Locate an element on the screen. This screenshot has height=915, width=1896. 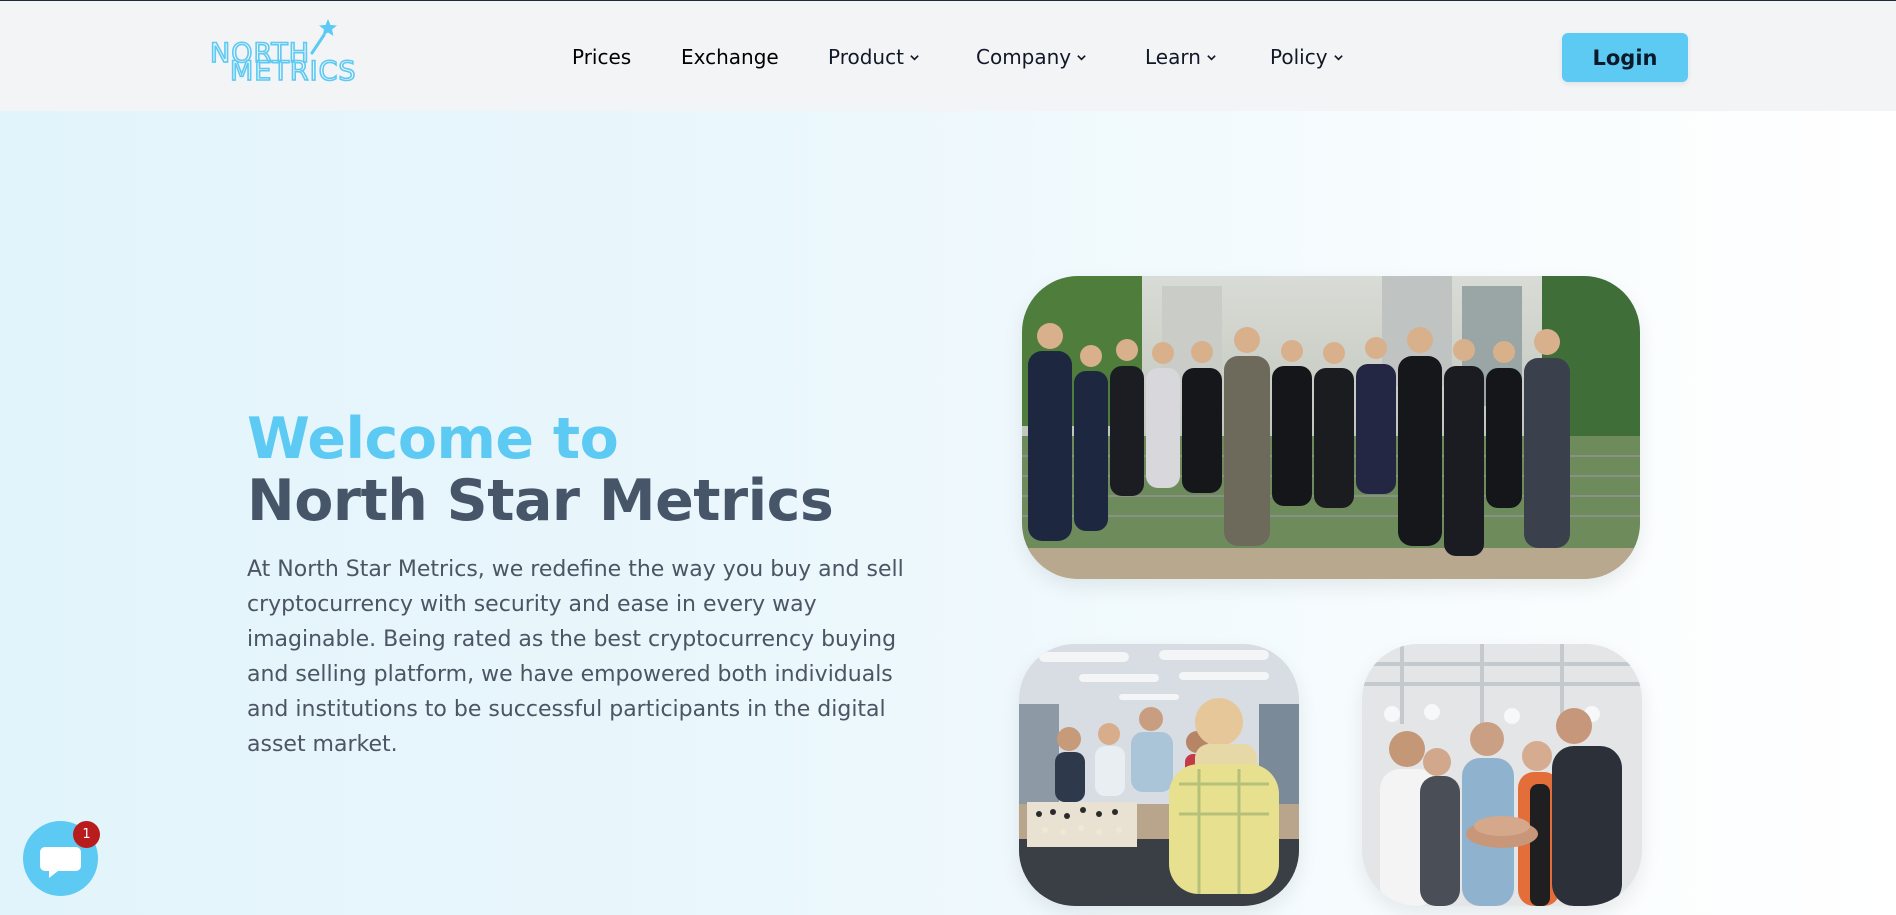
nav-learn-label: Learn is located at coordinates (1173, 57).